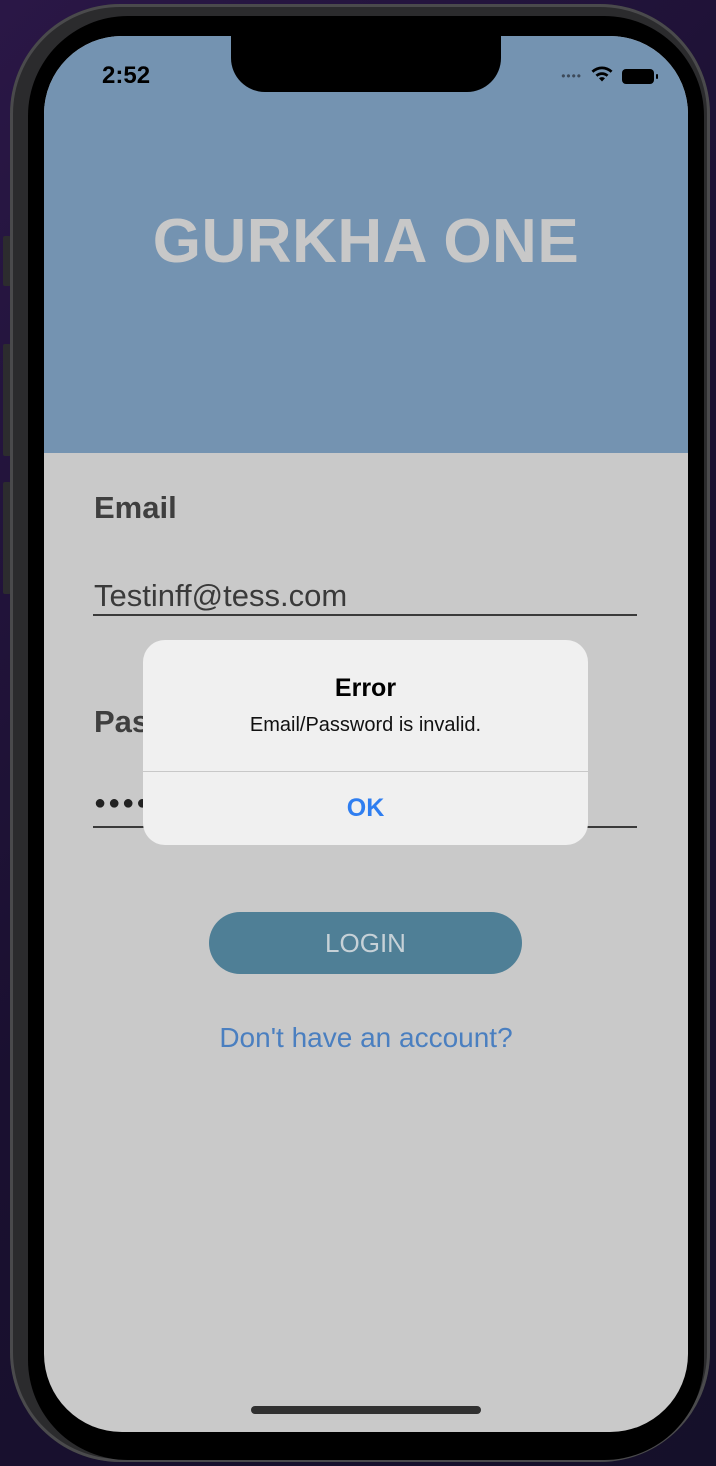  I want to click on error-alert-dialog: Error Email/Password is invalid. OK, so click(365, 742).